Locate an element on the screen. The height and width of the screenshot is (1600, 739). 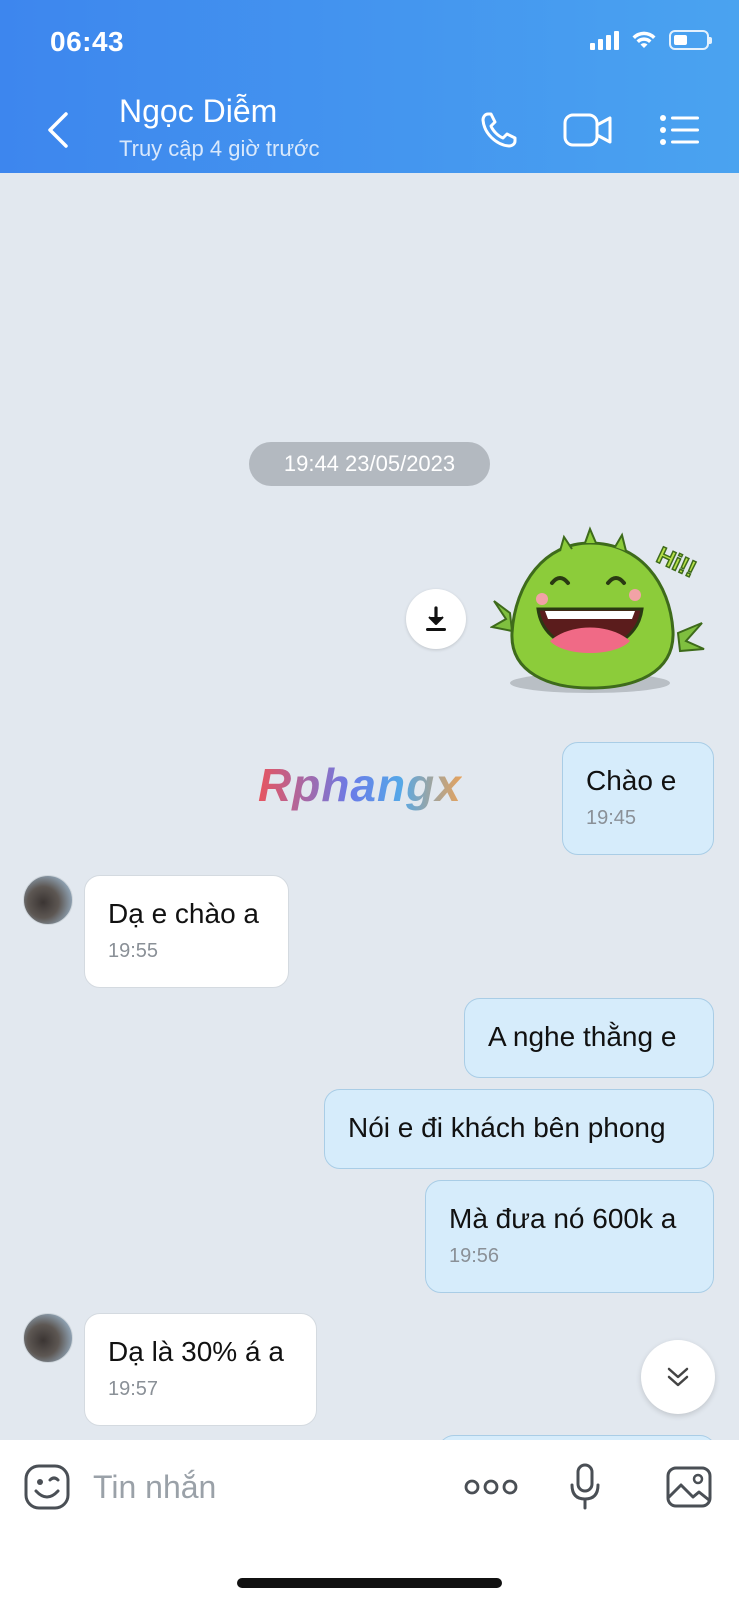
message-outgoing: Chào e 19:45 is located at coordinates (638, 798).